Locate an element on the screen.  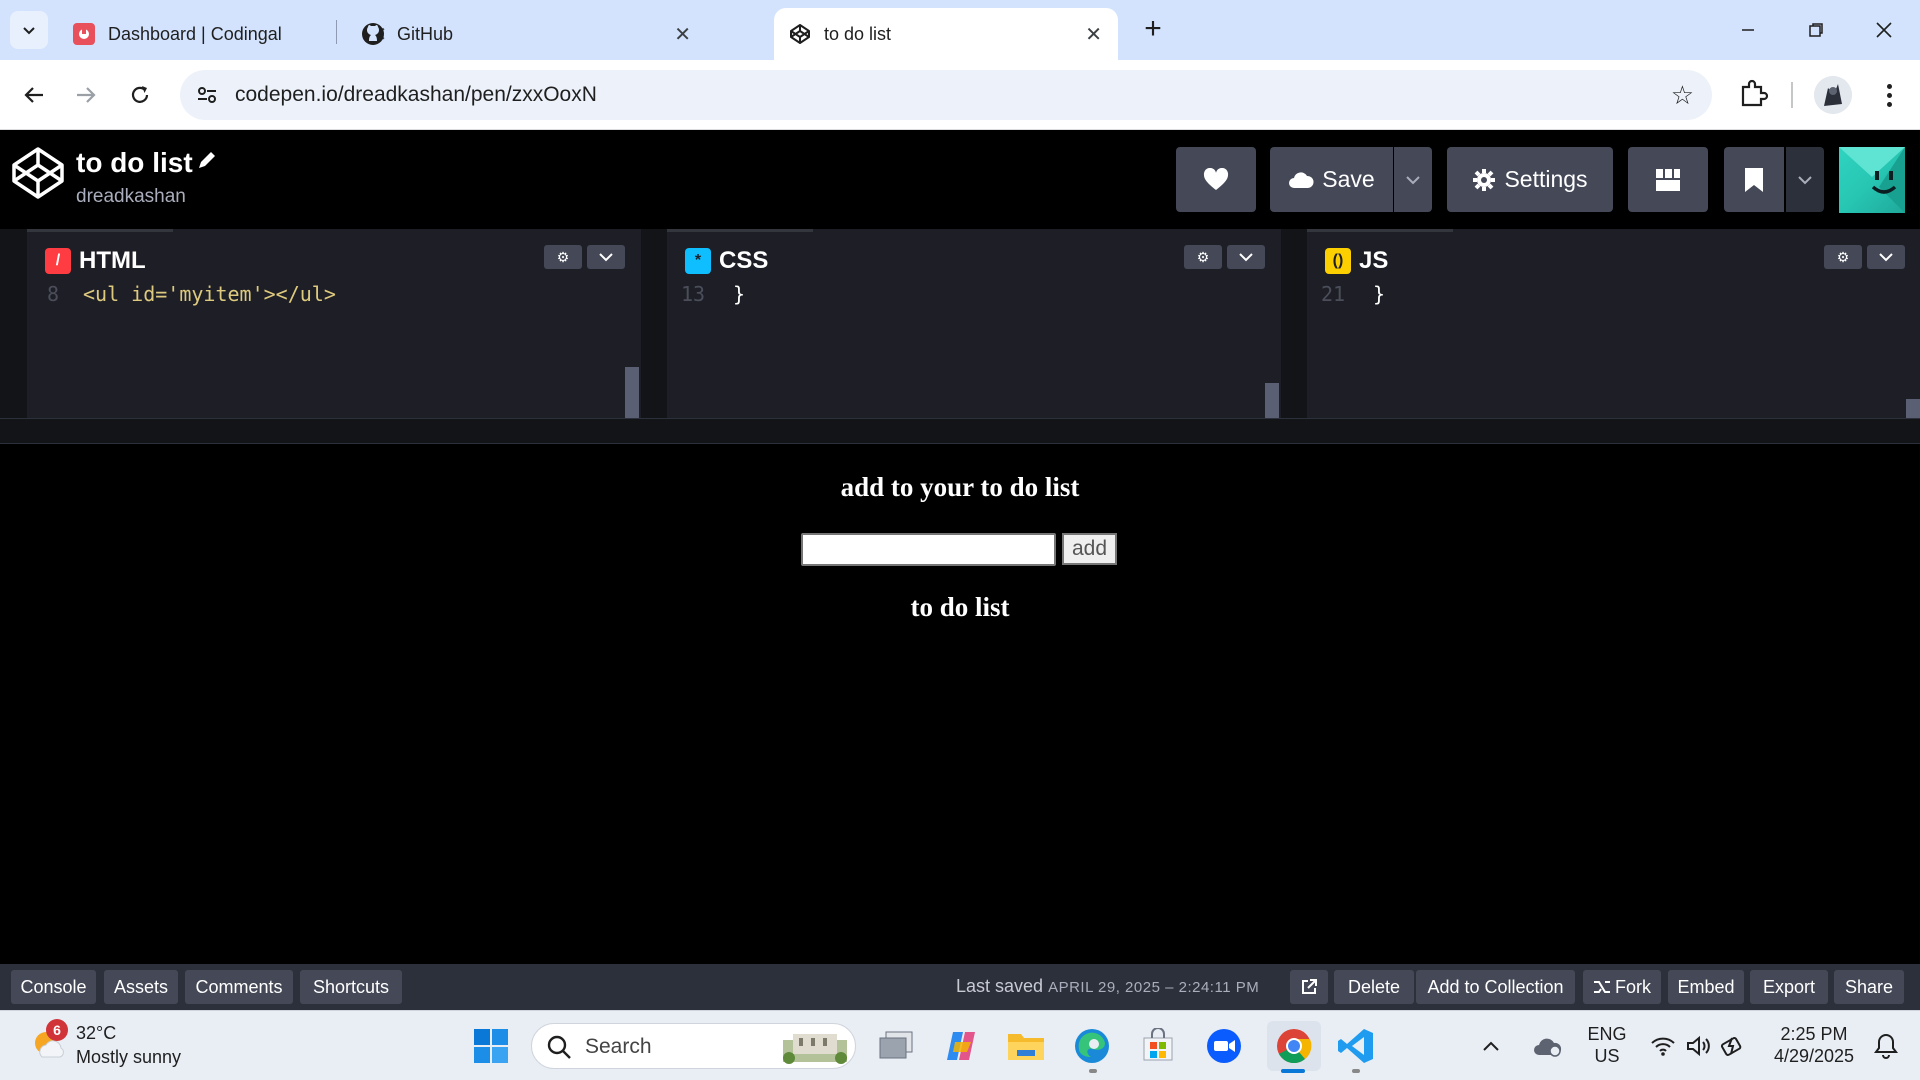
profile-avatar is located at coordinates (1833, 95).